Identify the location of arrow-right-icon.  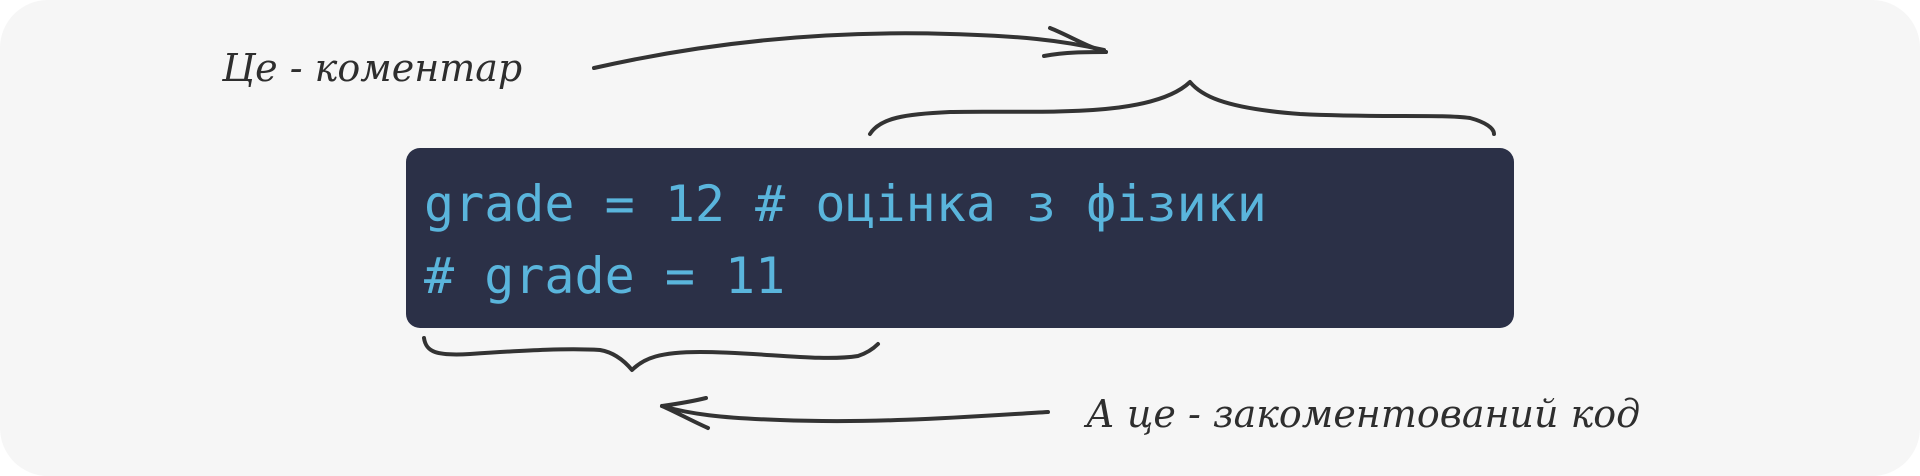
(850, 48).